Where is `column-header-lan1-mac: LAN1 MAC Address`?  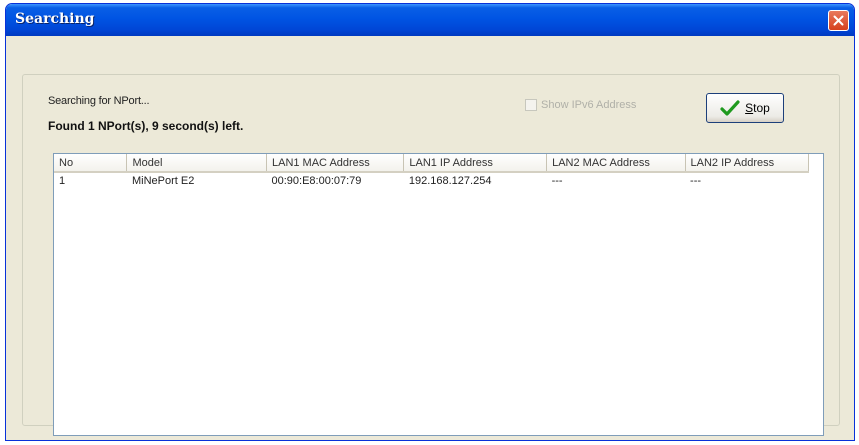
column-header-lan1-mac: LAN1 MAC Address is located at coordinates (335, 163).